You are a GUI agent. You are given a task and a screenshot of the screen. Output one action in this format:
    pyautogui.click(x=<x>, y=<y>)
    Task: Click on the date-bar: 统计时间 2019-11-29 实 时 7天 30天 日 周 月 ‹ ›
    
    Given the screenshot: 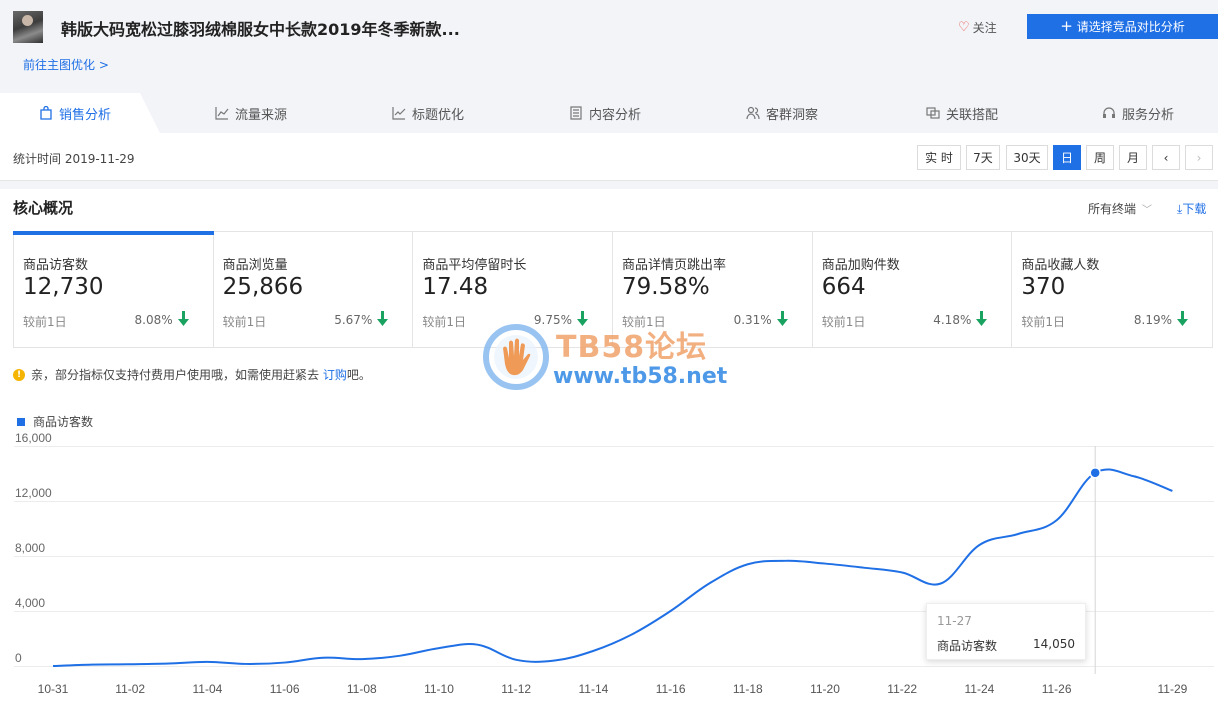 What is the action you would take?
    pyautogui.click(x=609, y=157)
    